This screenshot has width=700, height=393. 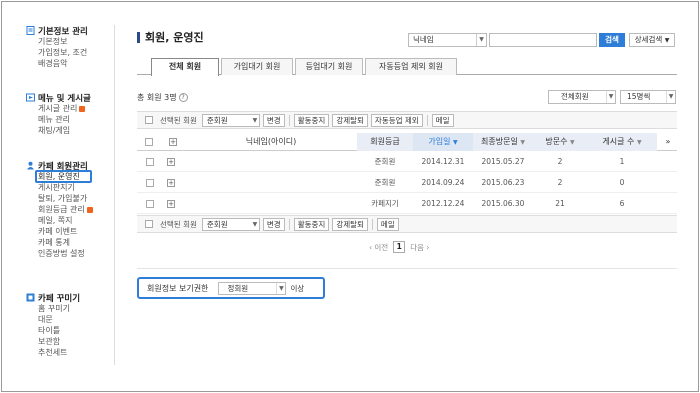 I want to click on divider, so click(x=407, y=268).